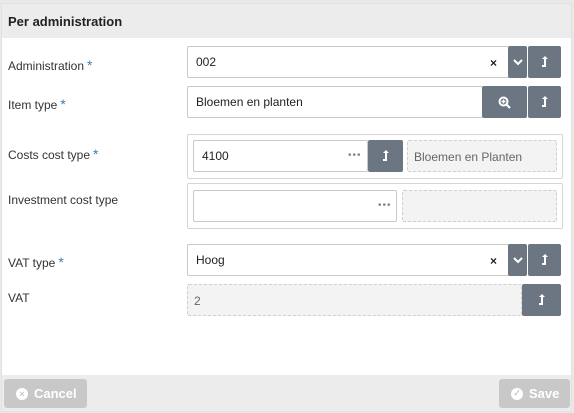 Image resolution: width=574 pixels, height=413 pixels. Describe the element at coordinates (215, 156) in the screenshot. I see `costs-cost-type-value: 4100` at that location.